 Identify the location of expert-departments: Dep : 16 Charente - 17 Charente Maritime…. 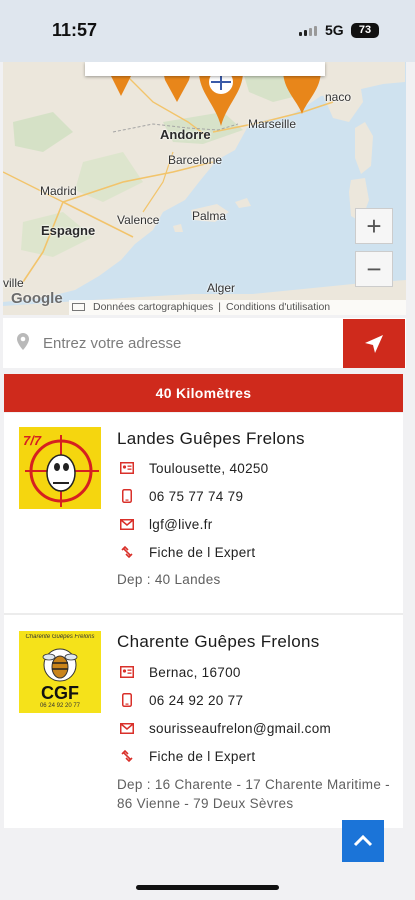
(253, 794).